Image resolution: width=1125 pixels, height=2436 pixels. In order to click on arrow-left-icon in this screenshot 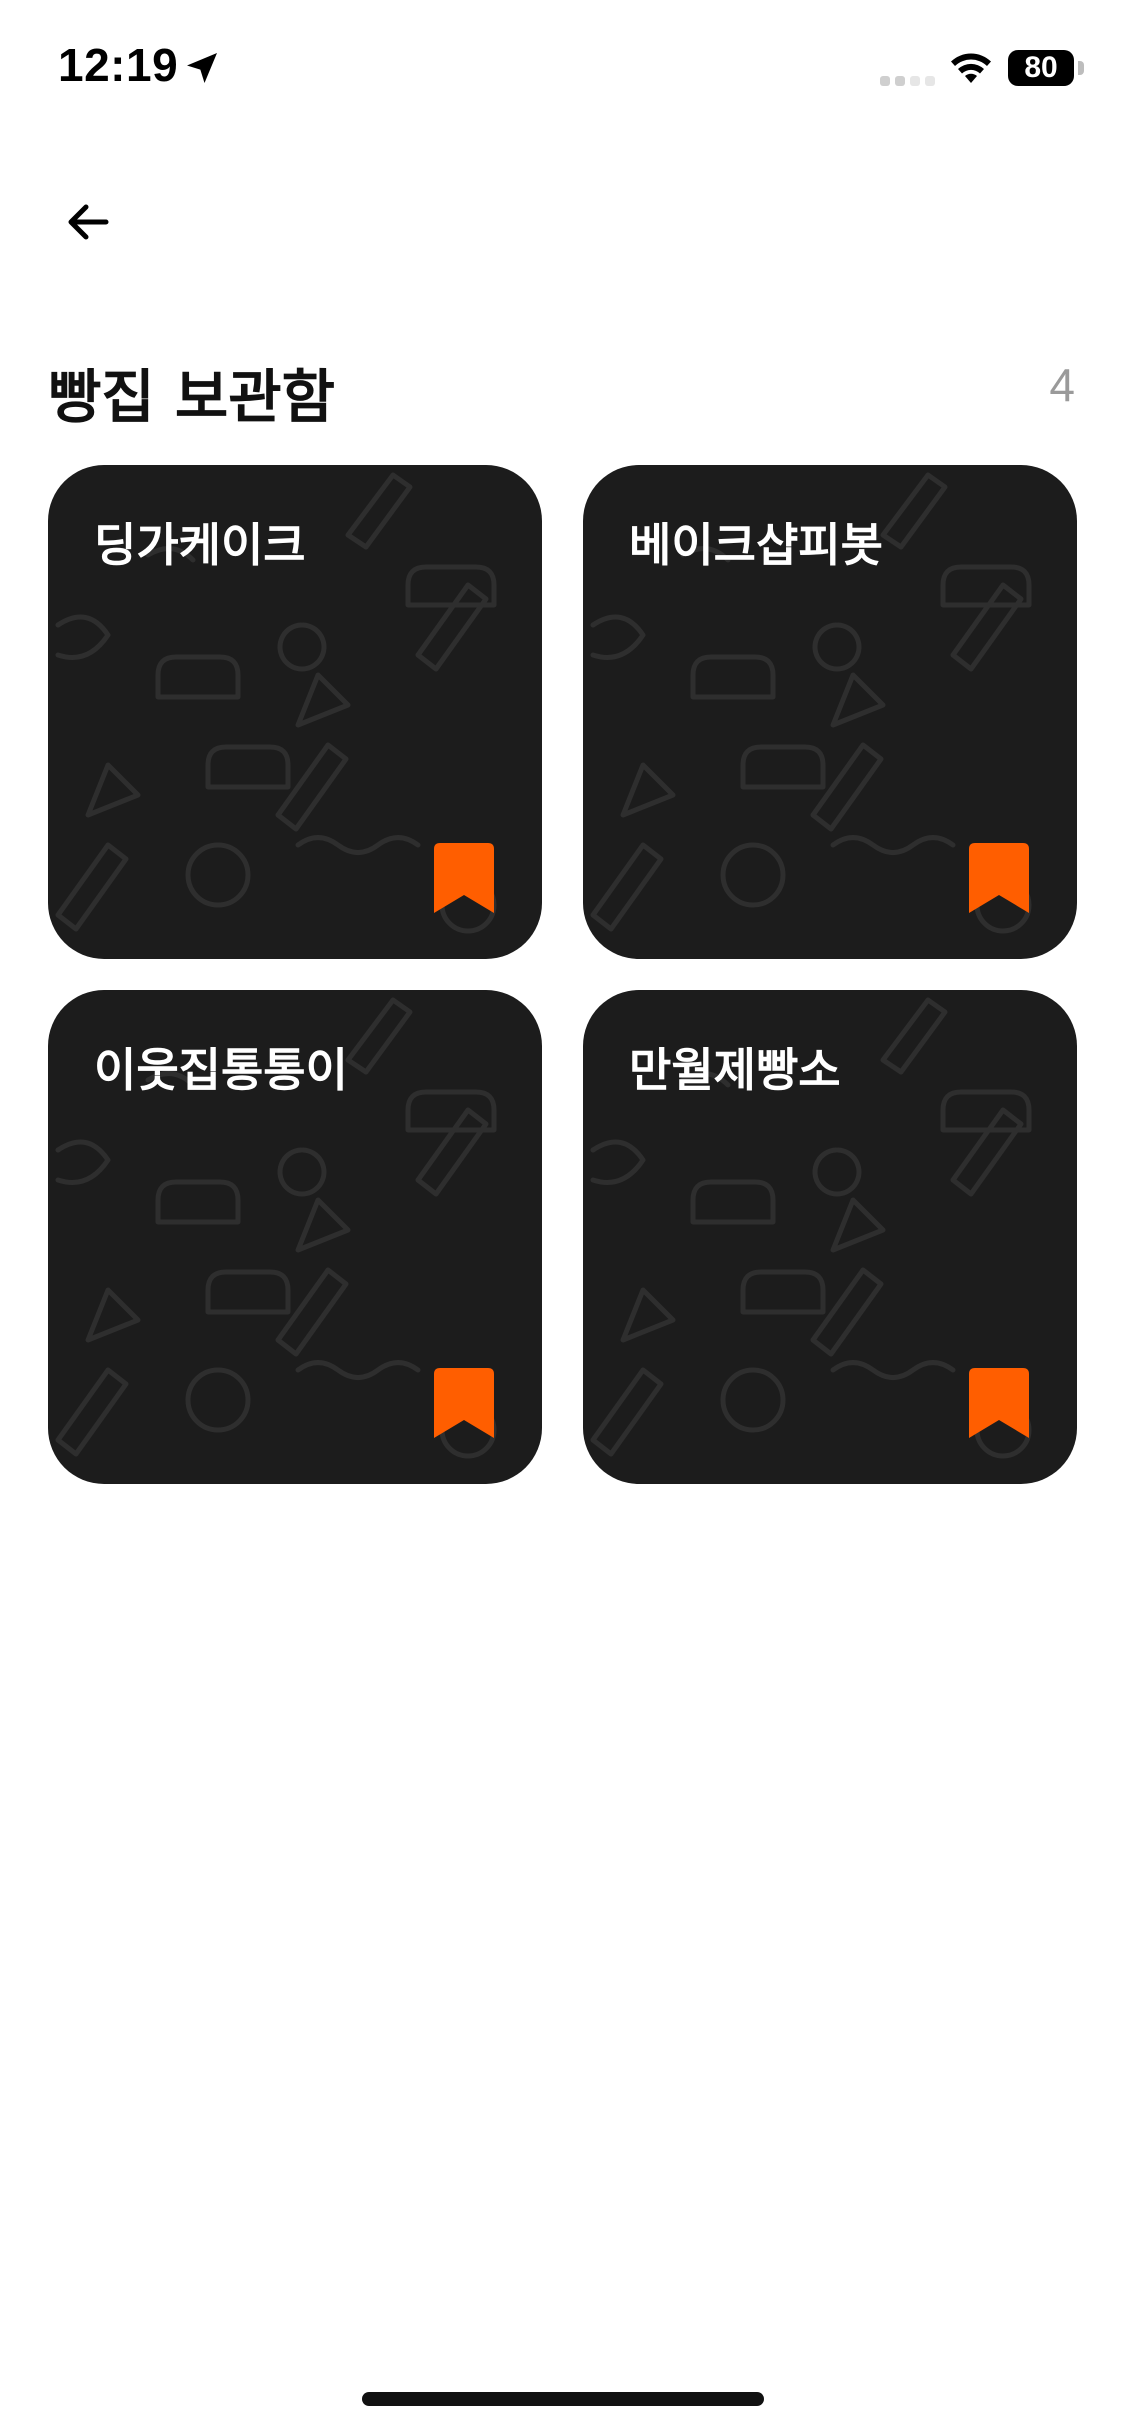, I will do `click(88, 222)`.